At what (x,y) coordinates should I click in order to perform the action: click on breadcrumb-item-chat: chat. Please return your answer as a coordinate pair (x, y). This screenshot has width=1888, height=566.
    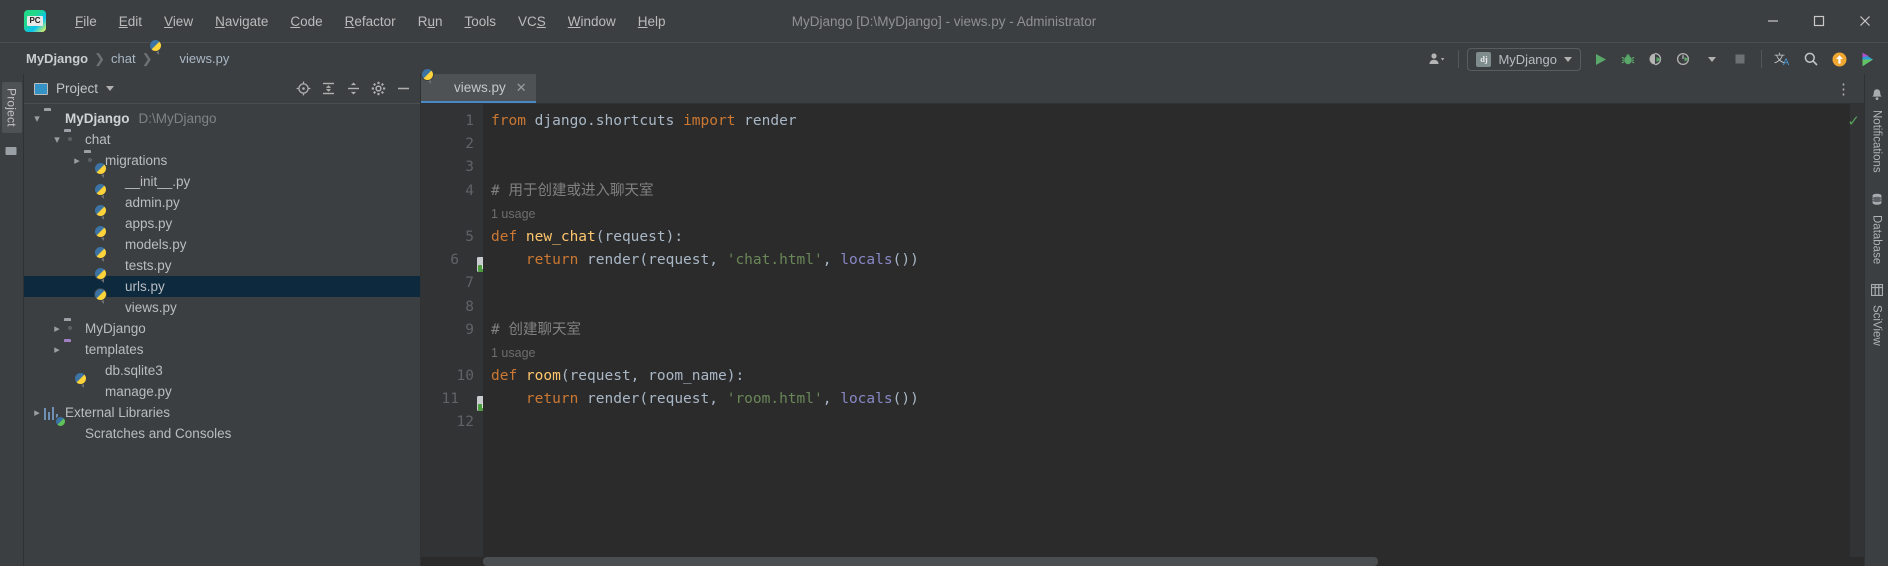
    Looking at the image, I should click on (123, 58).